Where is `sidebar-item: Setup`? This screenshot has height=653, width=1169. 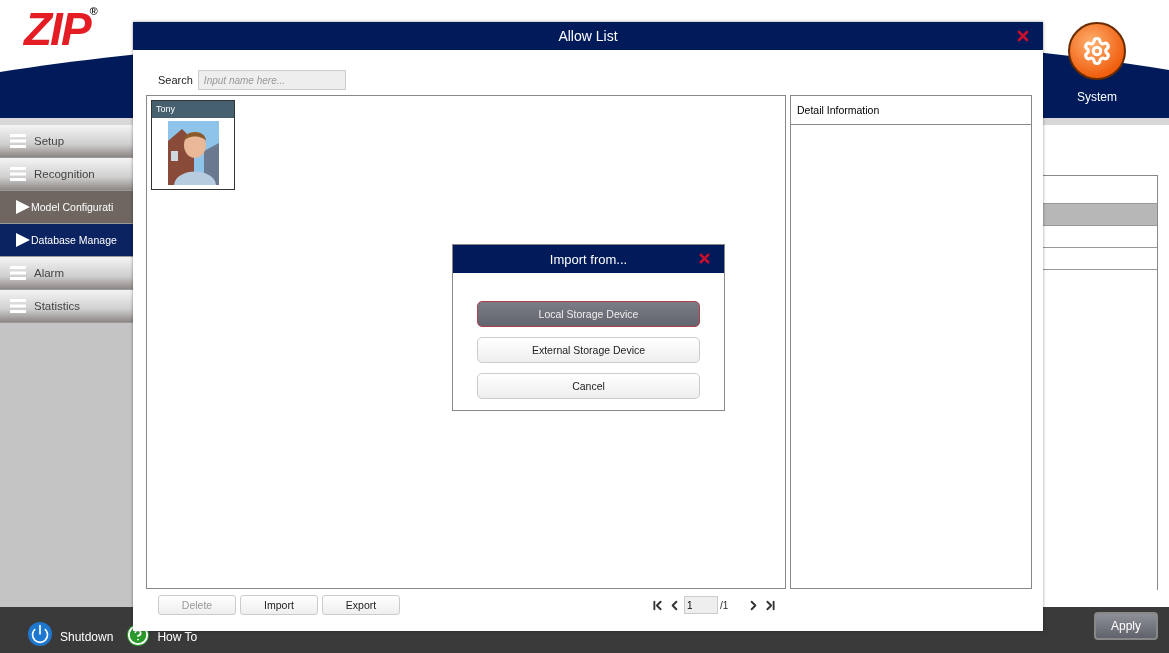
sidebar-item: Setup is located at coordinates (66, 141).